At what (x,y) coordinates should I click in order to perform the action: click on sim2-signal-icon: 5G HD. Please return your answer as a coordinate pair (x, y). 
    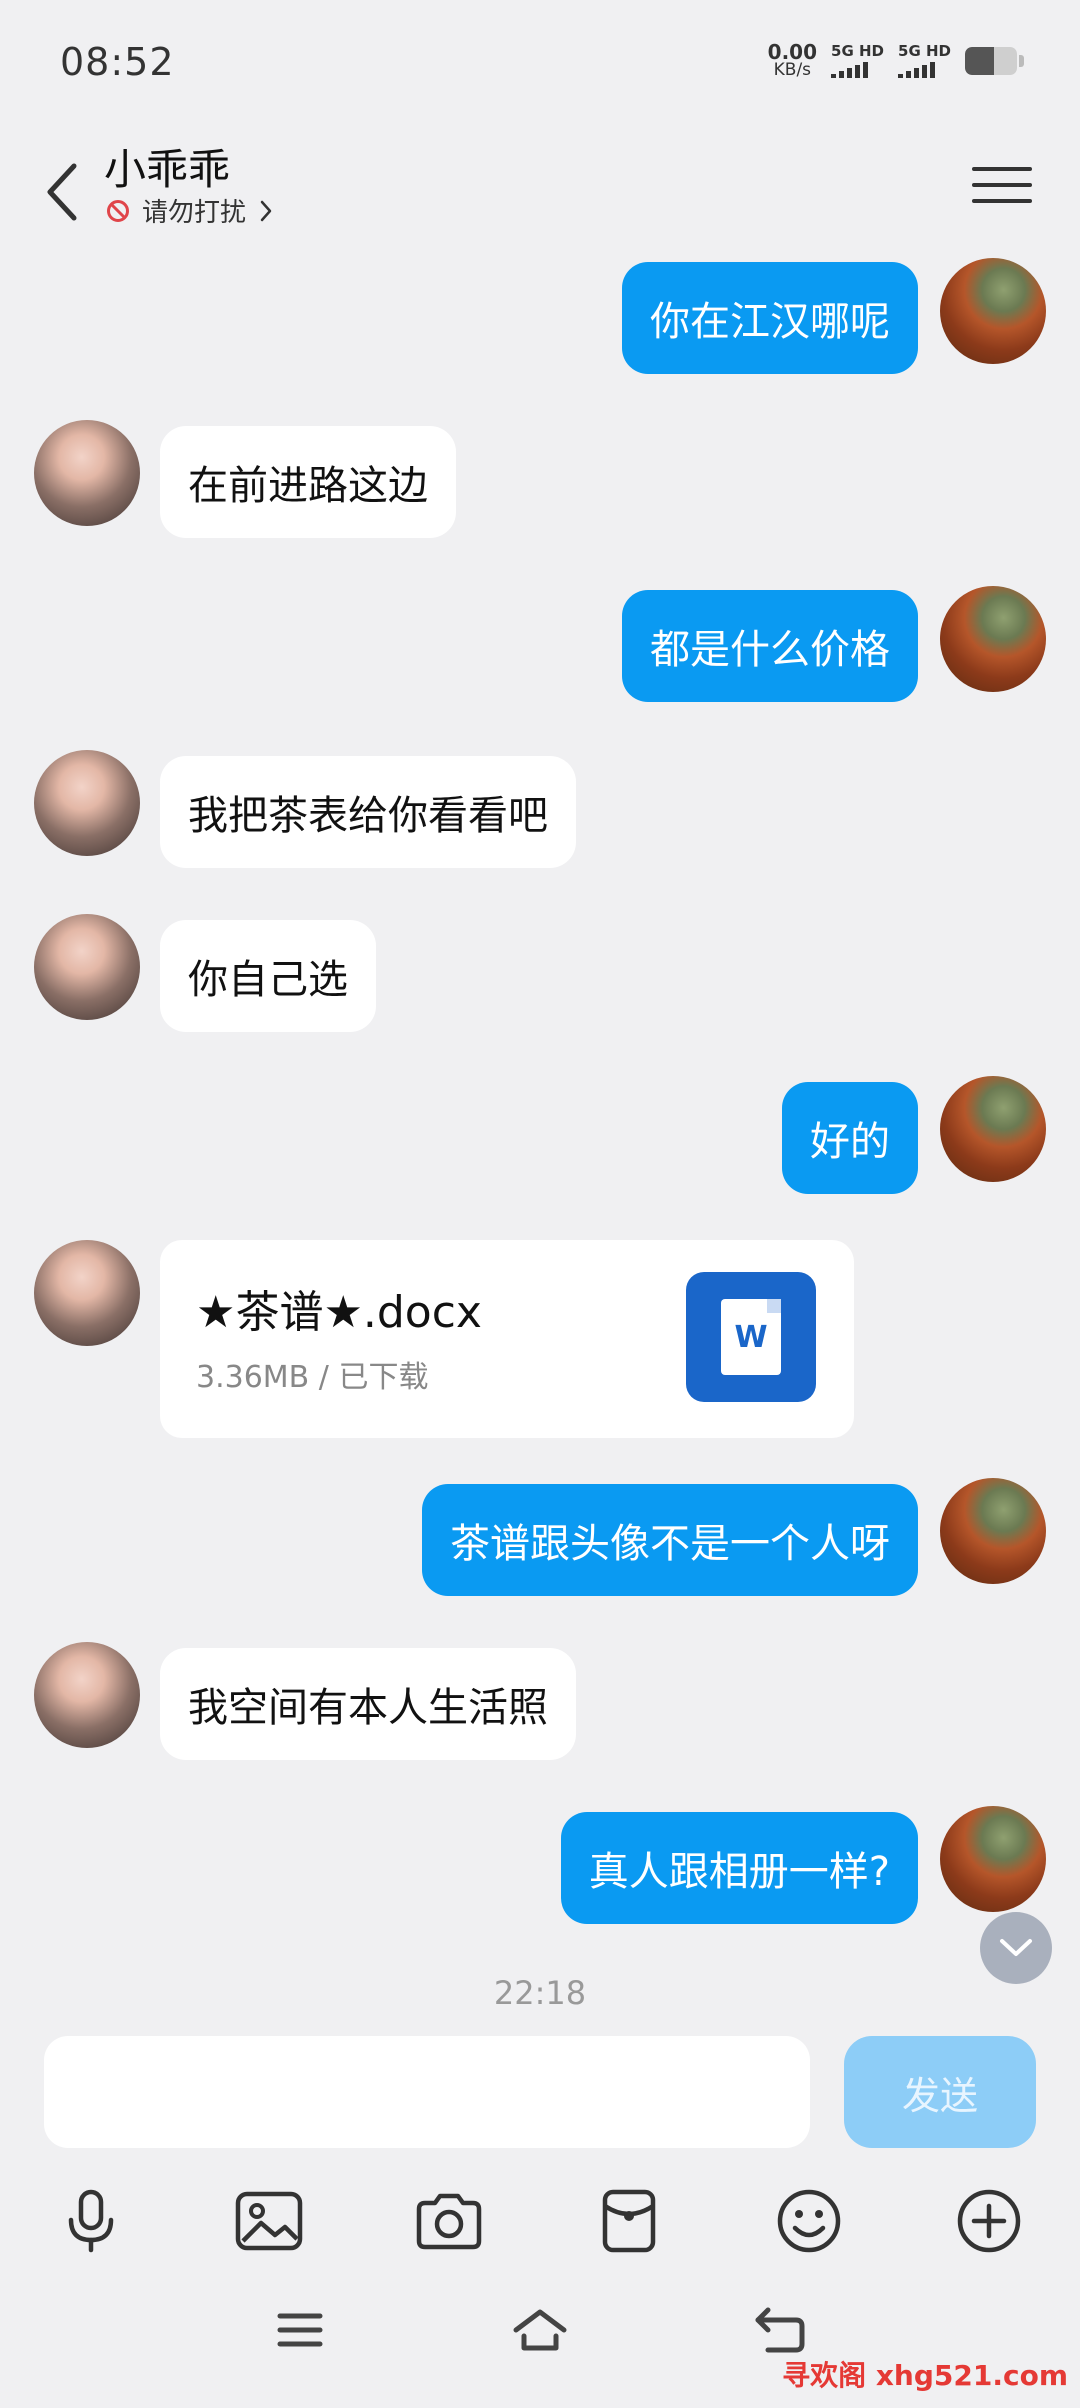
    Looking at the image, I should click on (924, 59).